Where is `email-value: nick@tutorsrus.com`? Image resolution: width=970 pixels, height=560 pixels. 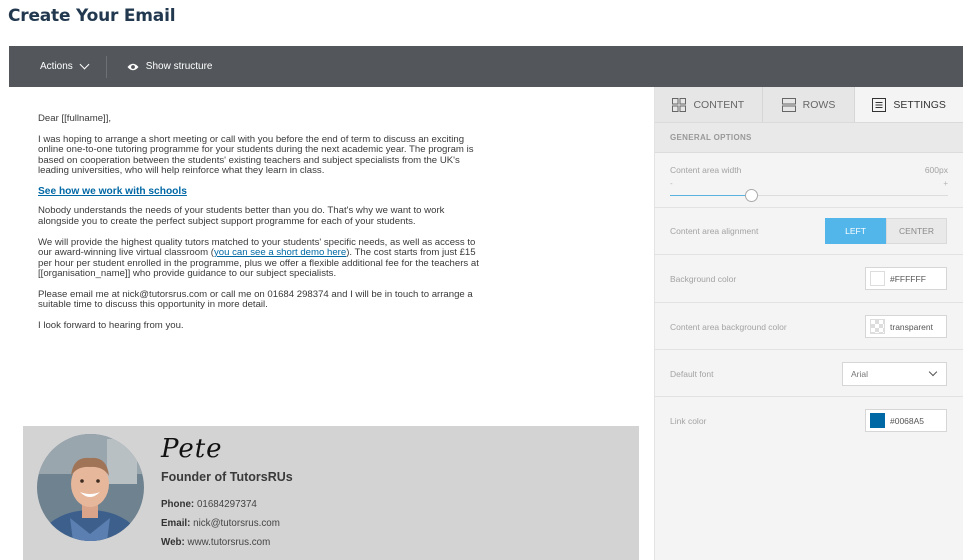
email-value: nick@tutorsrus.com is located at coordinates (236, 523).